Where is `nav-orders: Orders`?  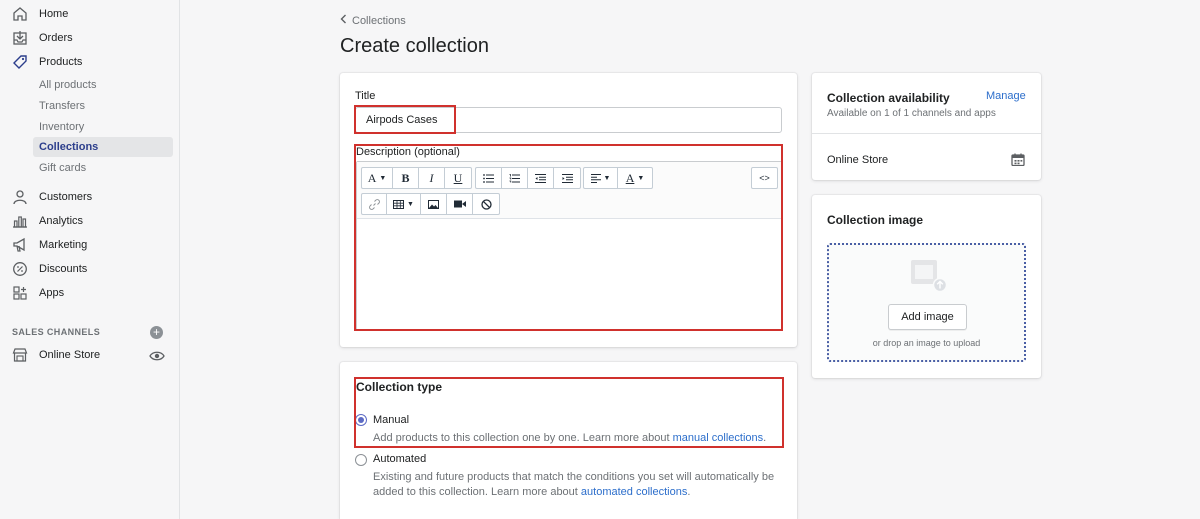
nav-orders: Orders is located at coordinates (90, 38).